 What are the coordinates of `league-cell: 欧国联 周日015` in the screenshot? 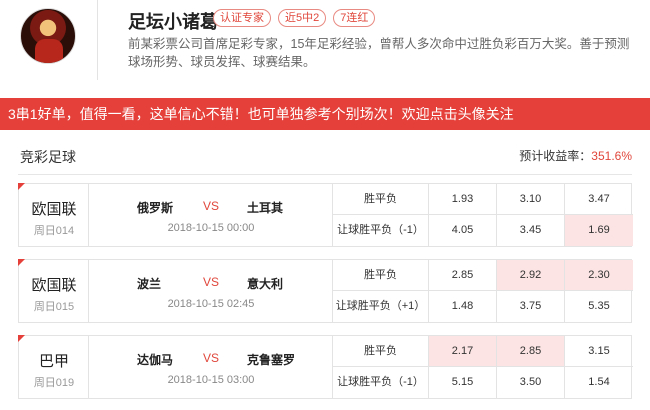 It's located at (54, 291).